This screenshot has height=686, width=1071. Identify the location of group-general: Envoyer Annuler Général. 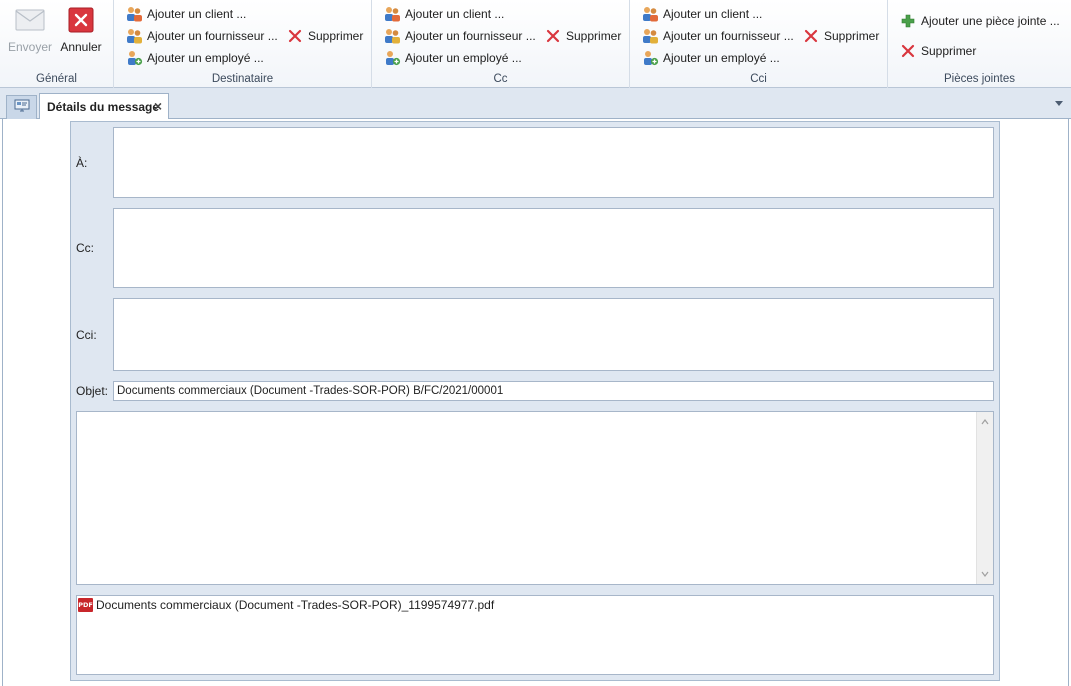
(57, 44).